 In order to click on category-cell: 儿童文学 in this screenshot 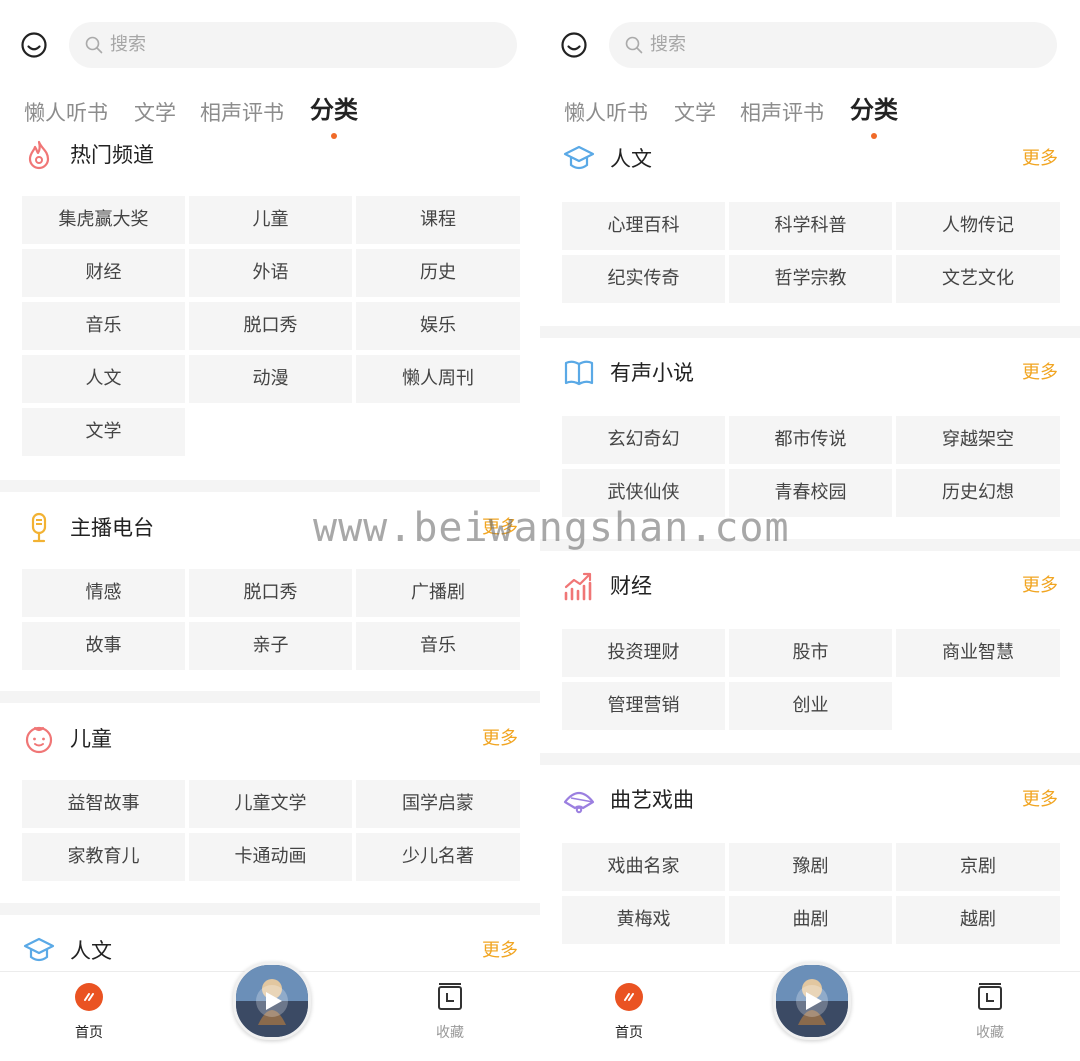, I will do `click(270, 804)`.